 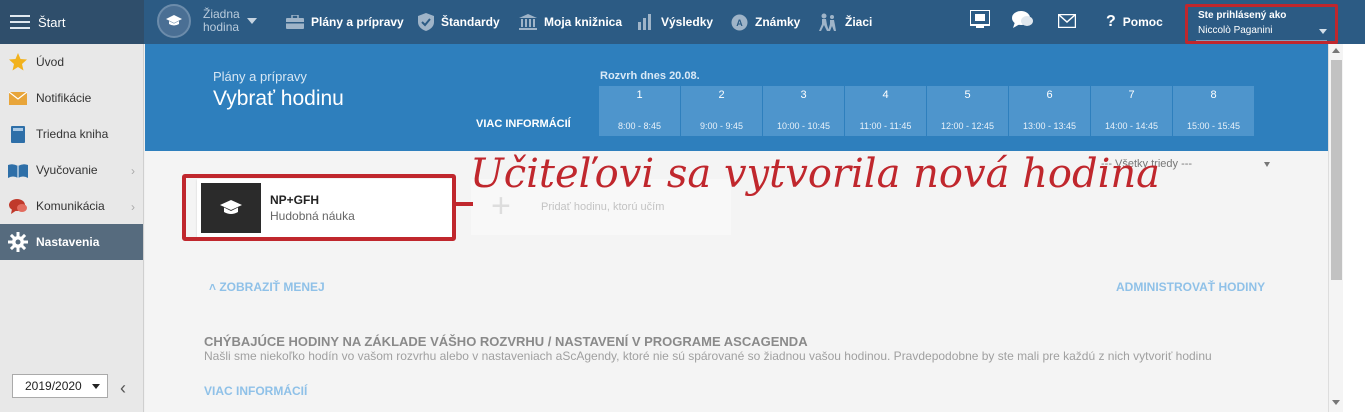 I want to click on schedule-period: 2 9:00 - 9:45, so click(x=721, y=111).